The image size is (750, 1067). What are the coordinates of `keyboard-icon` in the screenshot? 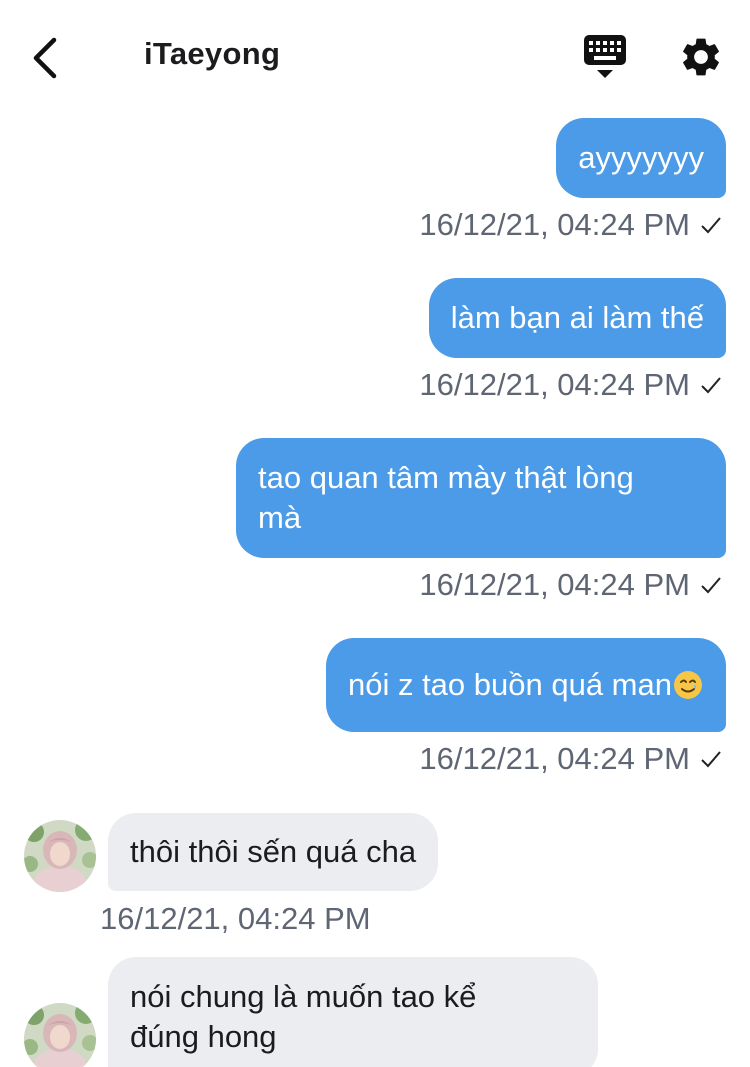 It's located at (605, 56).